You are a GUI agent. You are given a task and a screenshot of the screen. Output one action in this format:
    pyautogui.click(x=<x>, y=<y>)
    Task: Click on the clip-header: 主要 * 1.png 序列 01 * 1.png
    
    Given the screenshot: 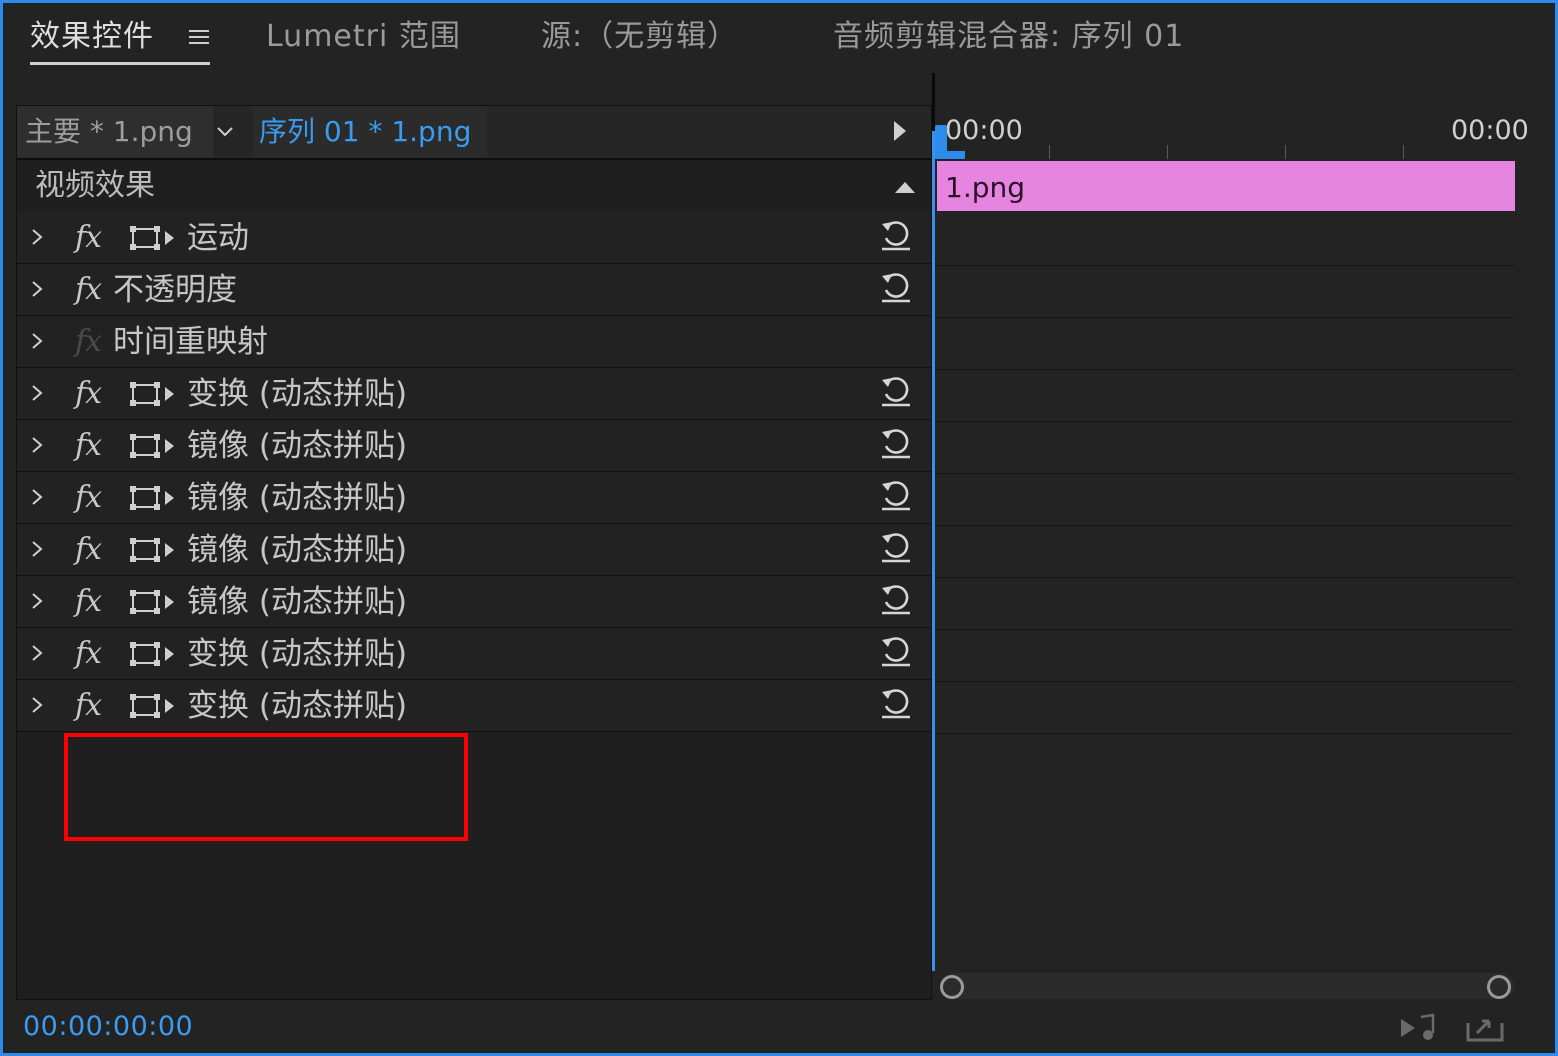 What is the action you would take?
    pyautogui.click(x=474, y=133)
    